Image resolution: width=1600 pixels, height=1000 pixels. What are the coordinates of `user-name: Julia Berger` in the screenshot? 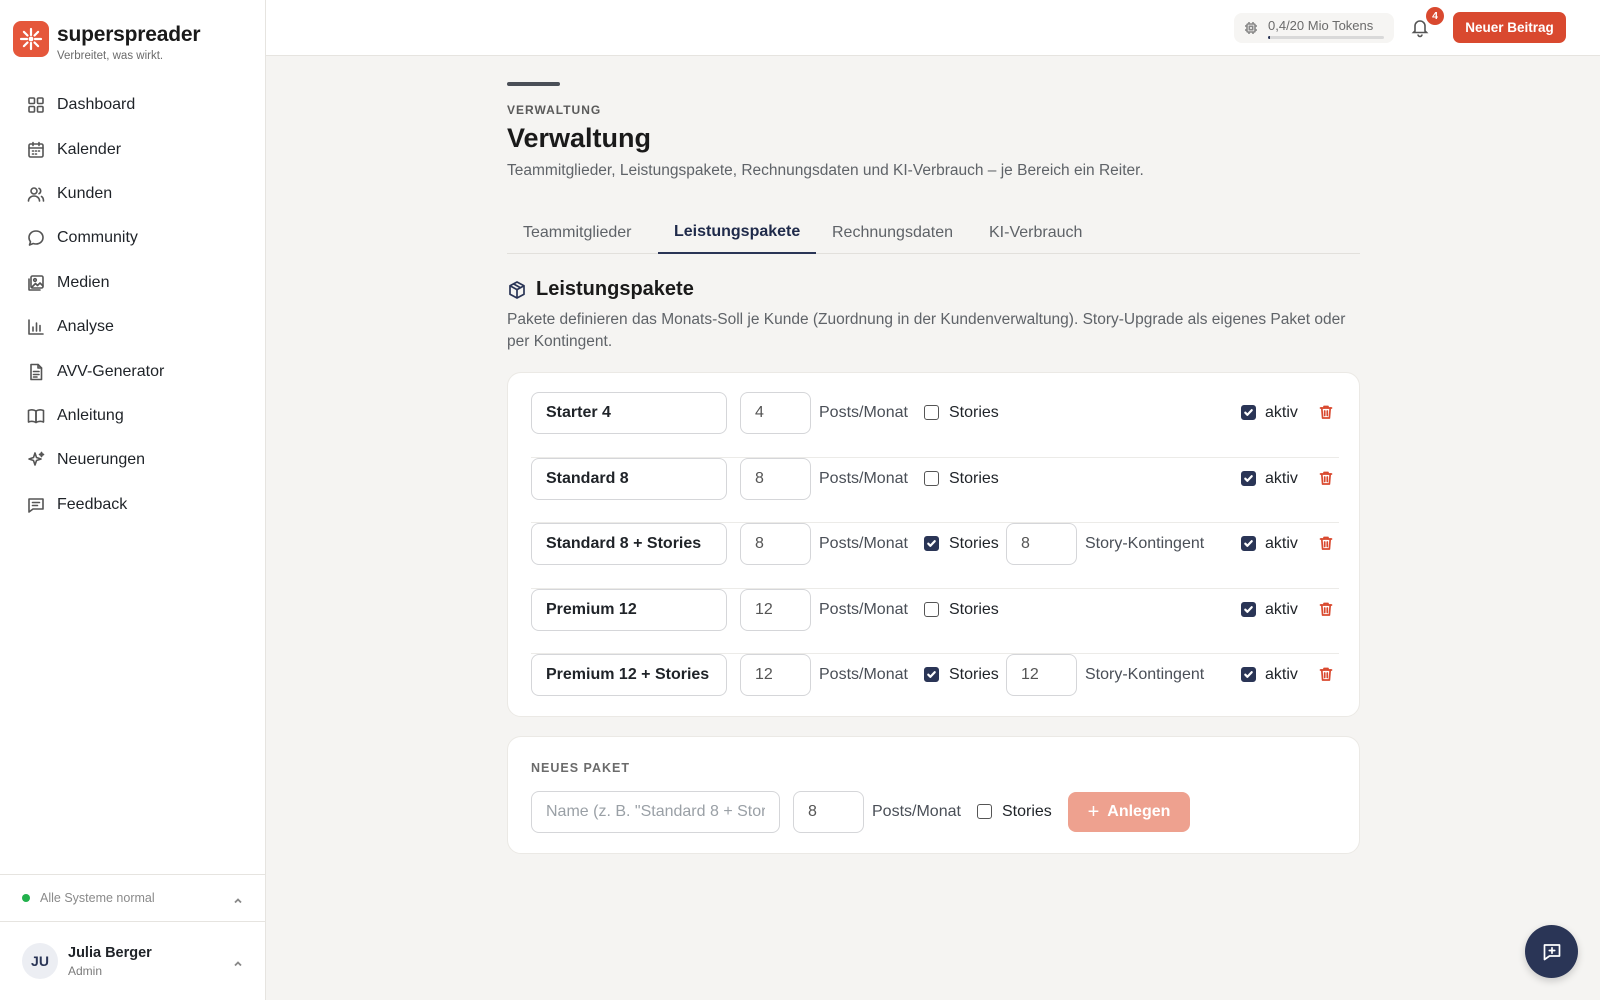 It's located at (110, 952).